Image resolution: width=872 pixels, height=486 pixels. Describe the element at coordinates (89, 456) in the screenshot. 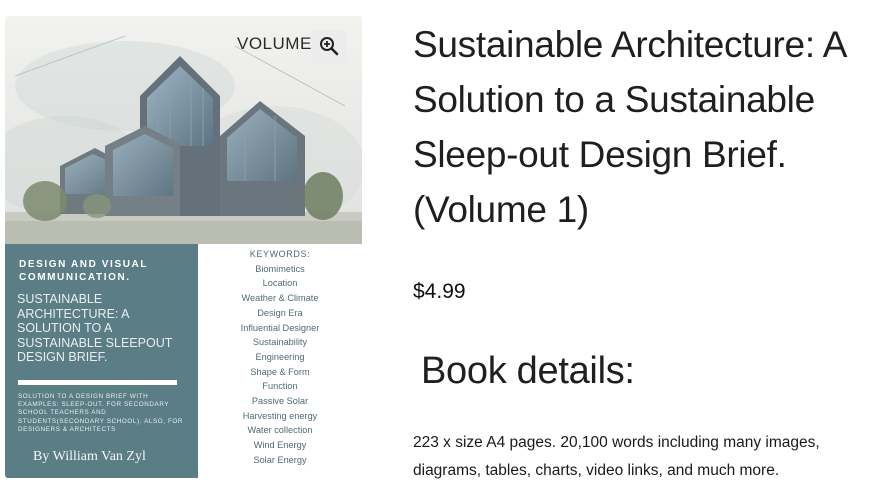

I see `cover-author: By William Van Zyl` at that location.